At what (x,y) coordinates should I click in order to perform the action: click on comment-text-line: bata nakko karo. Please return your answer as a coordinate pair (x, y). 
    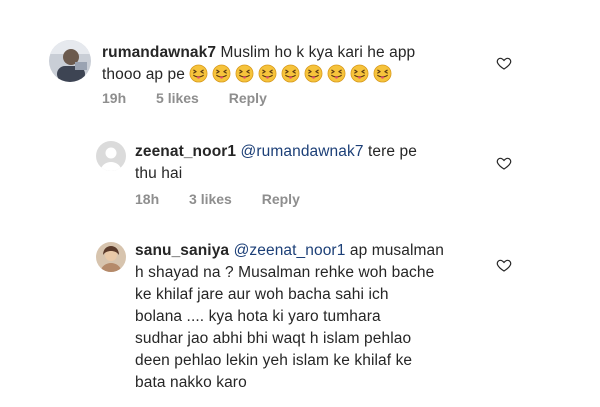
    Looking at the image, I should click on (191, 382).